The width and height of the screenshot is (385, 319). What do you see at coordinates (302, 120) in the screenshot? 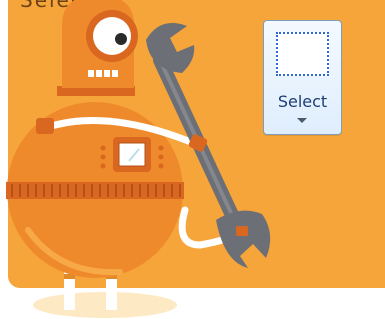
I see `chevron-down-icon` at bounding box center [302, 120].